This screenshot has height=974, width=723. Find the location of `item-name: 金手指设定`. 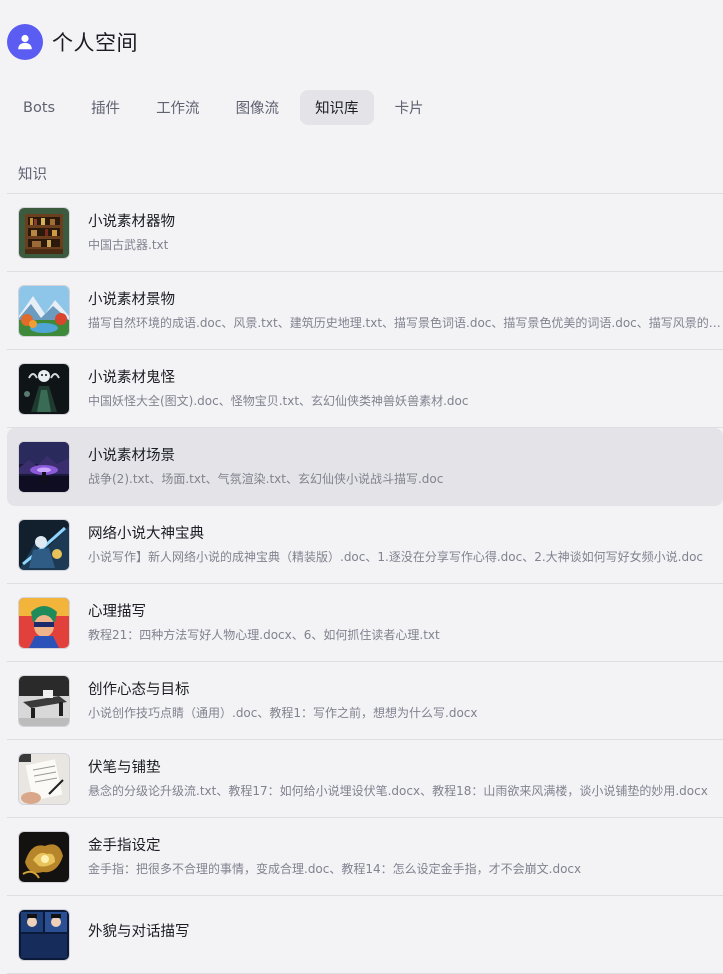

item-name: 金手指设定 is located at coordinates (124, 846).